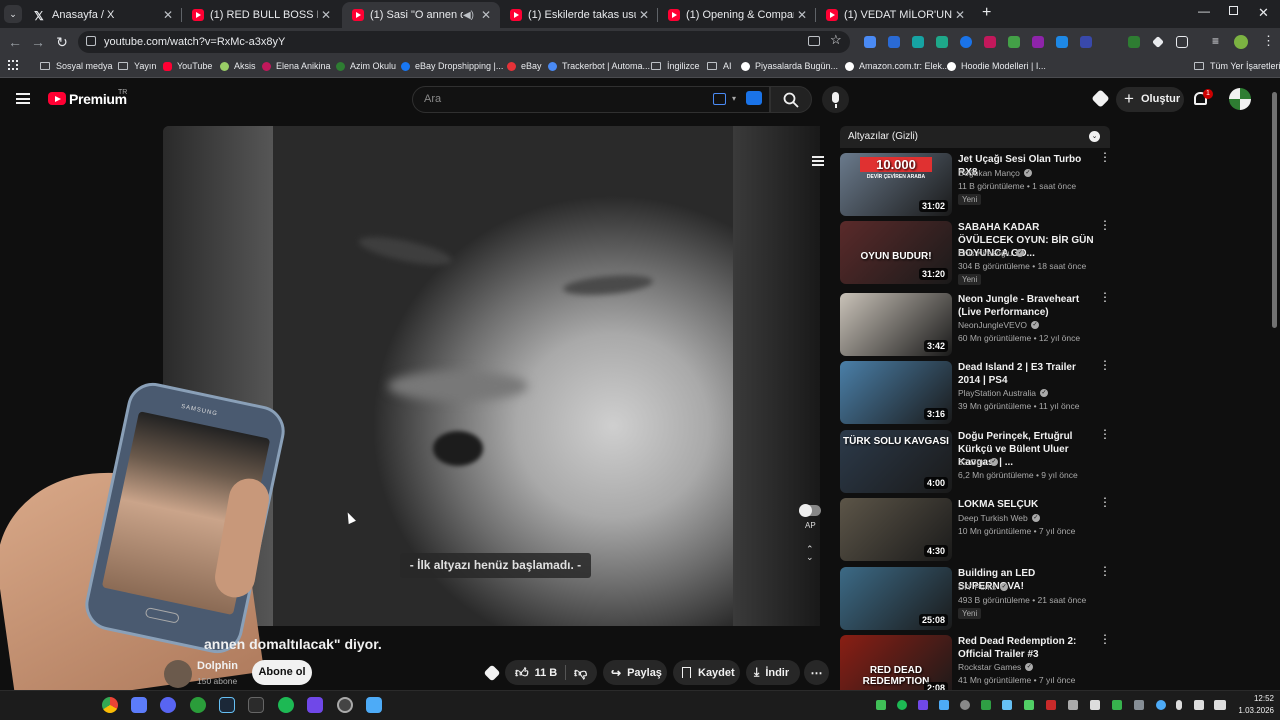  I want to click on bookmark-star-icon: ☆, so click(836, 40).